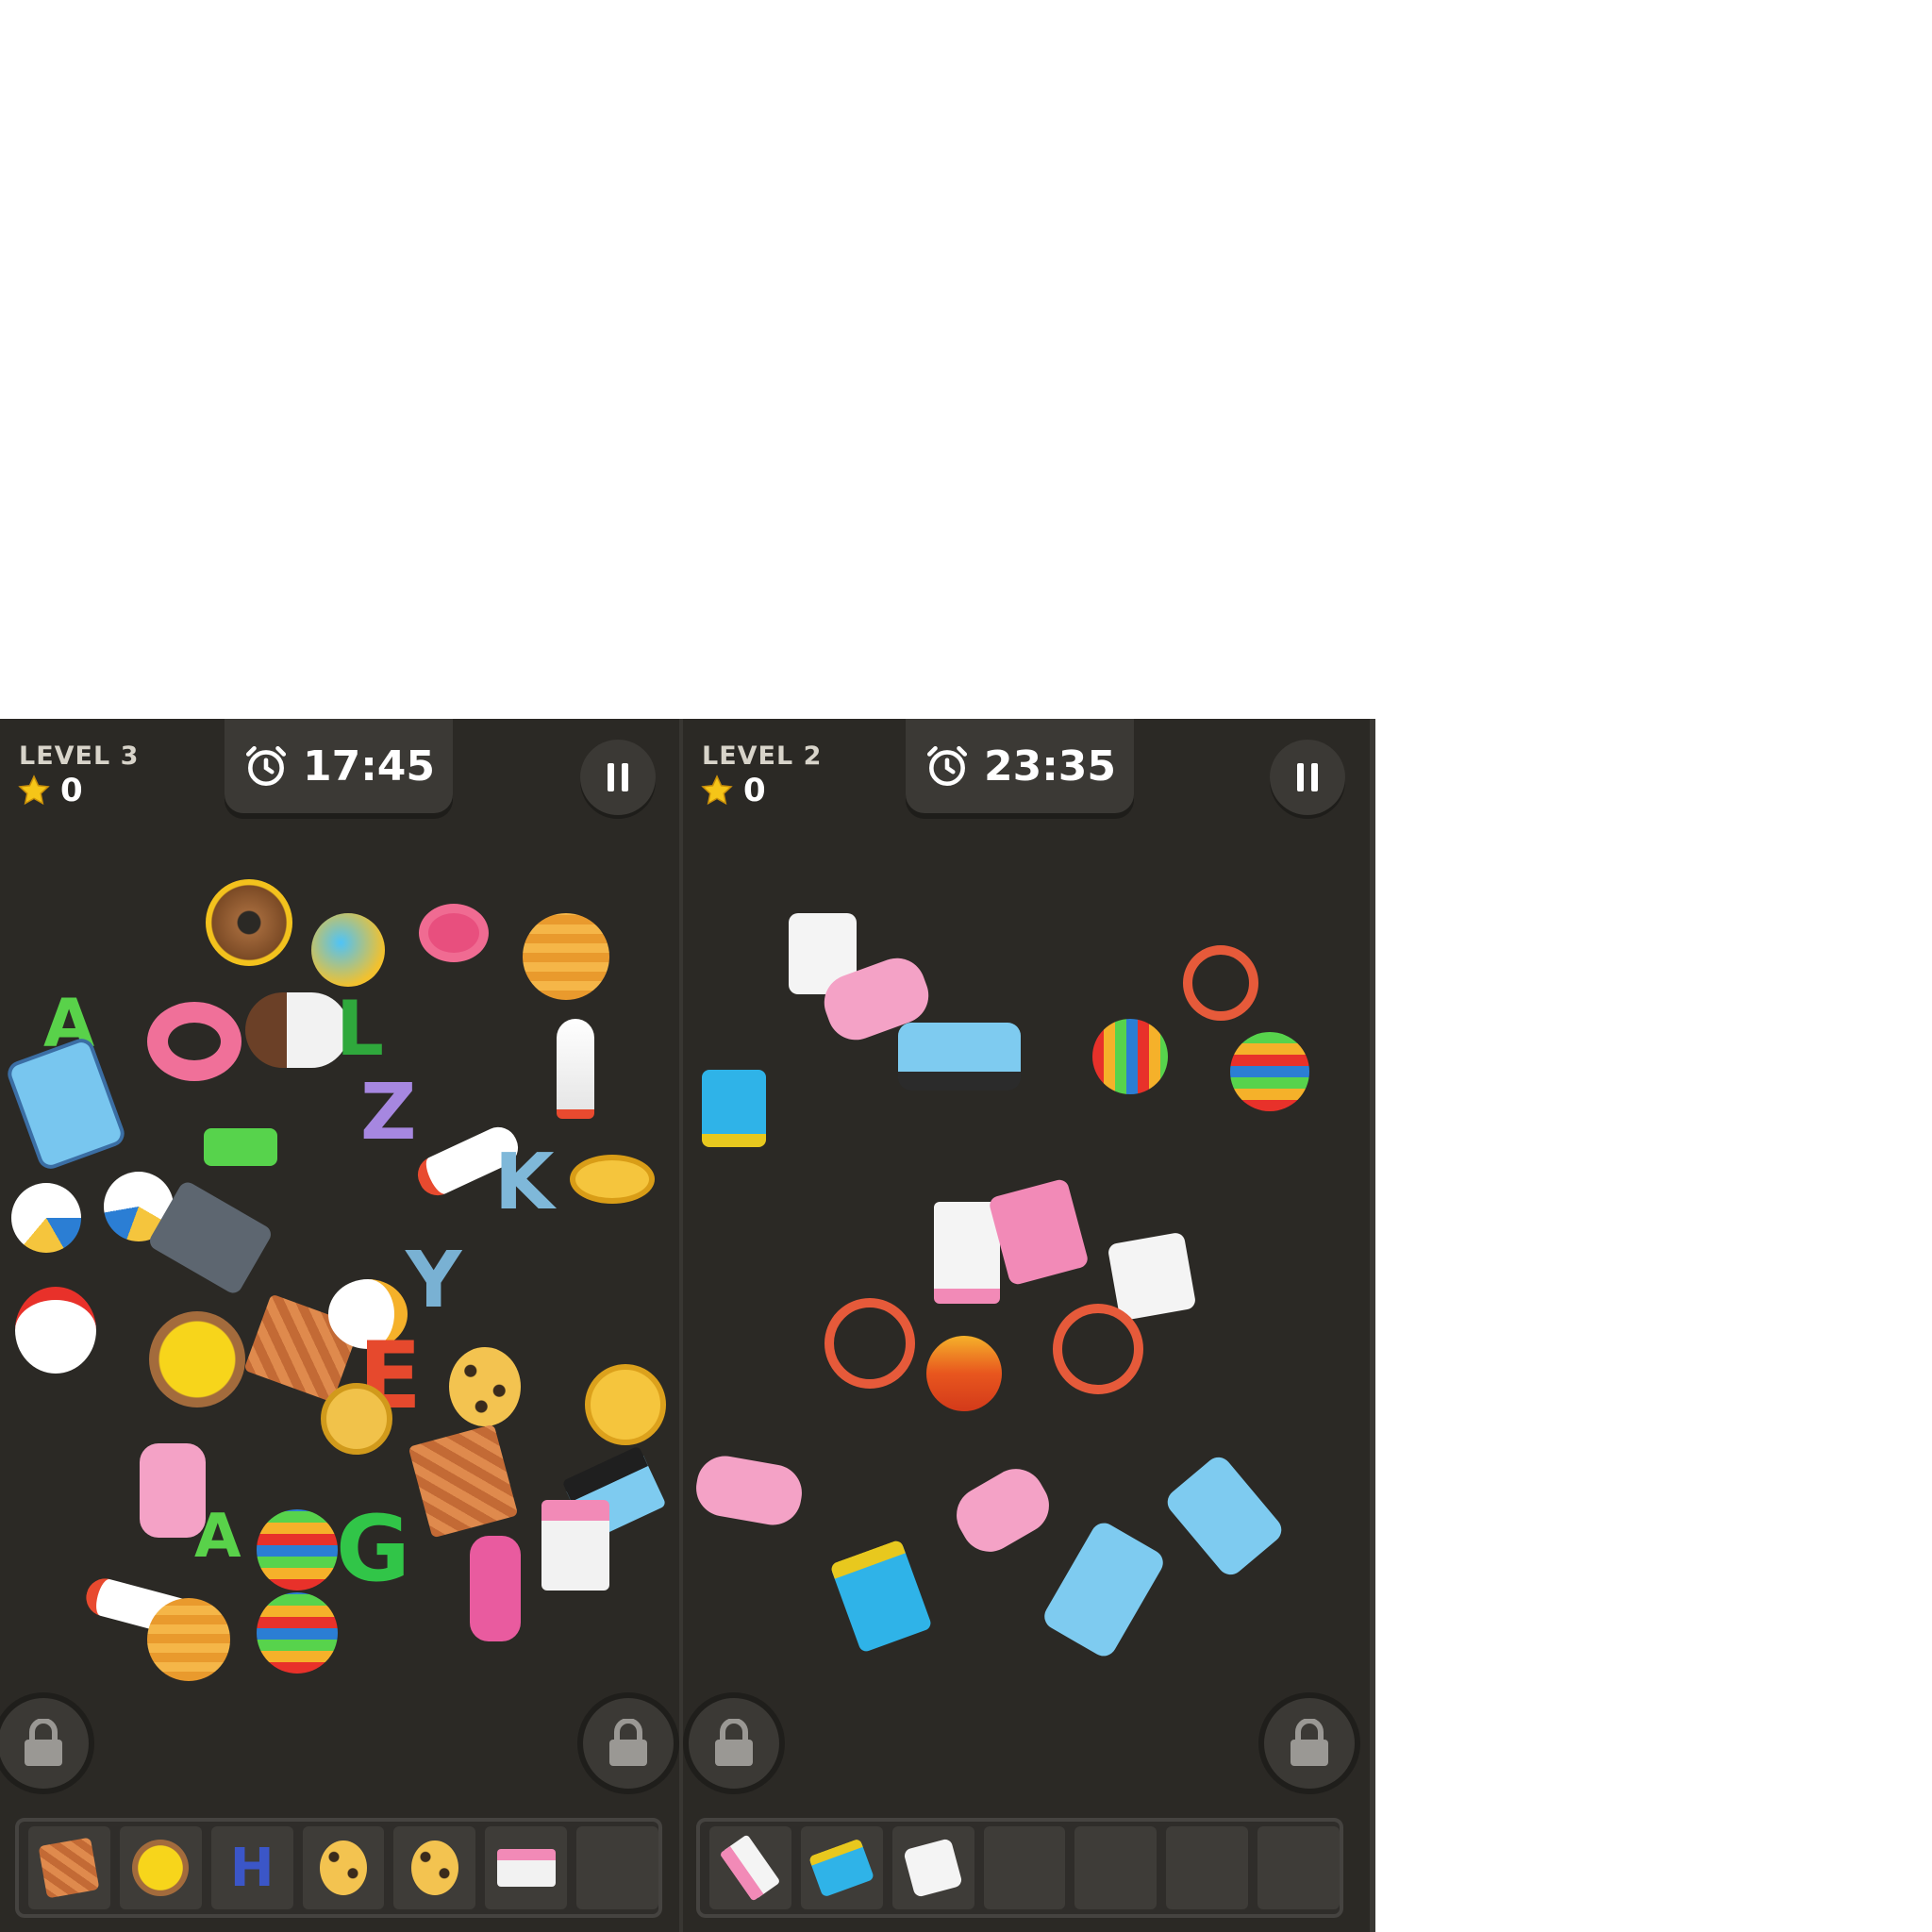 This screenshot has width=1932, height=1932. I want to click on waffle-cone-block, so click(464, 1481).